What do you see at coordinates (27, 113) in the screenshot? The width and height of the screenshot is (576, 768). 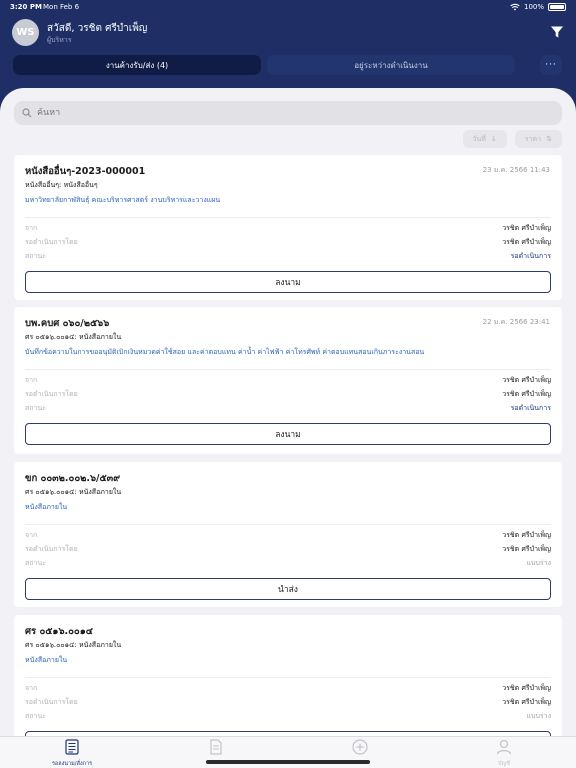 I see `search-icon` at bounding box center [27, 113].